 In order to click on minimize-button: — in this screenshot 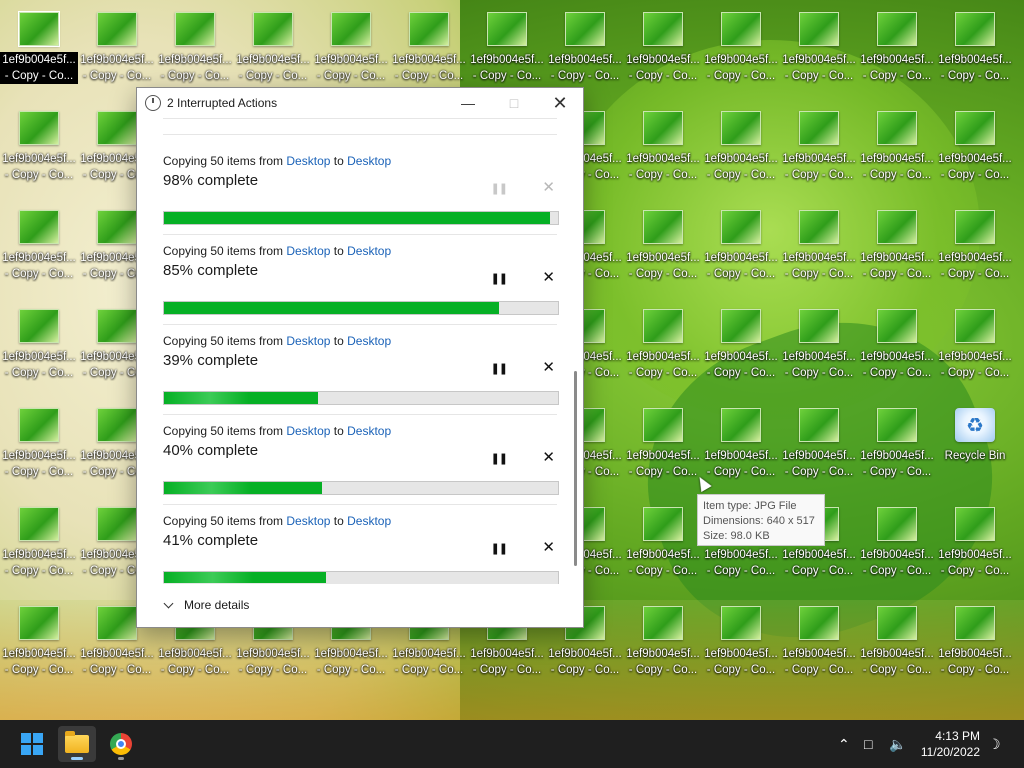, I will do `click(468, 103)`.